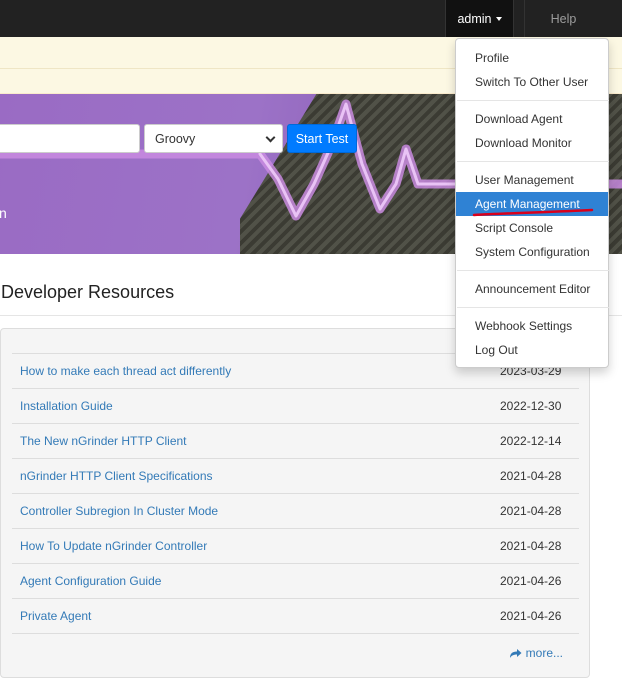 Image resolution: width=622 pixels, height=682 pixels. Describe the element at coordinates (88, 292) in the screenshot. I see `section-title: Developer Resources` at that location.